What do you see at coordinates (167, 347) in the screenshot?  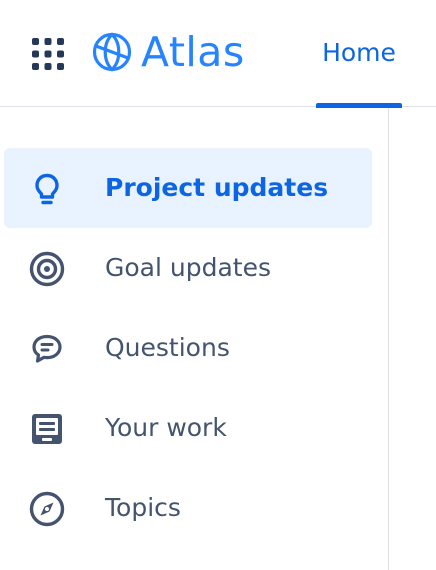 I see `sidebar-item-label: Questions` at bounding box center [167, 347].